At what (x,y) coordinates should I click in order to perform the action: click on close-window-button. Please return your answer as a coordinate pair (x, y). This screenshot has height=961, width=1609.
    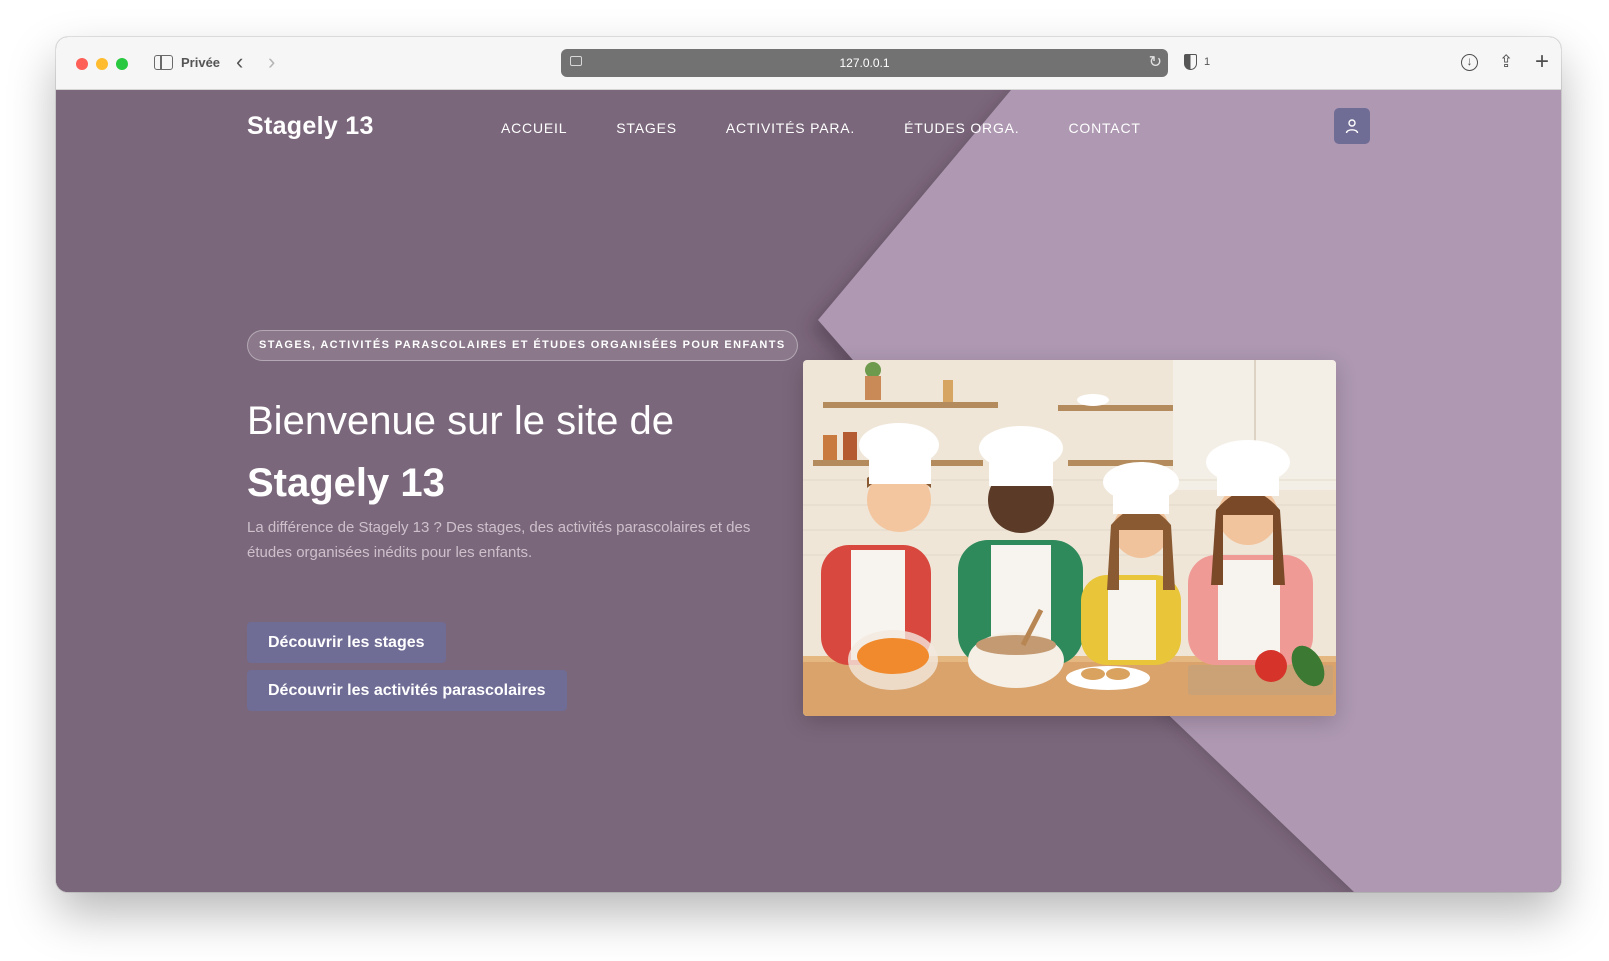
    Looking at the image, I should click on (82, 64).